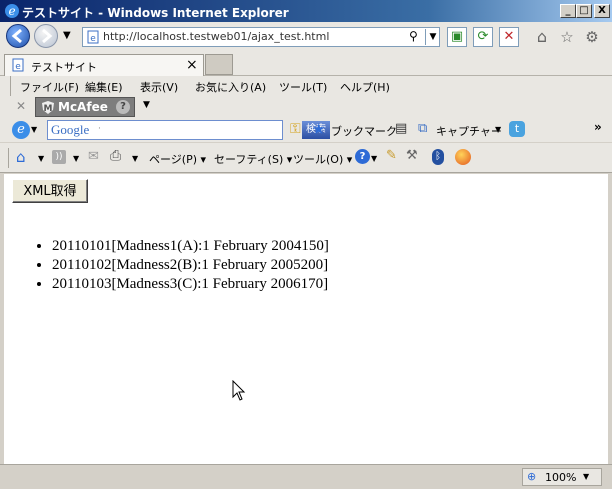  I want to click on window-title: テストサイト - Windows Internet Explorer, so click(155, 13).